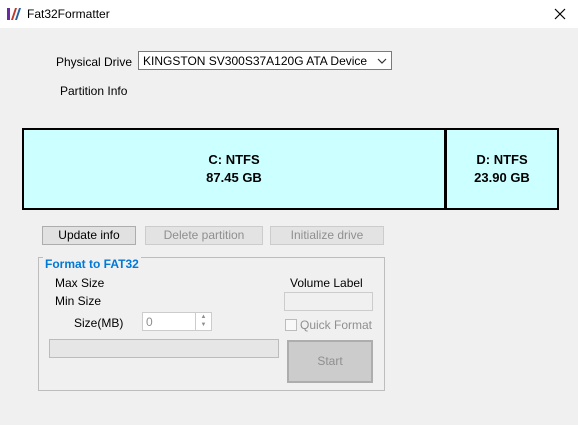 The image size is (578, 425). What do you see at coordinates (177, 321) in the screenshot?
I see `size-mb-stepper: 0 ▲ ▼` at bounding box center [177, 321].